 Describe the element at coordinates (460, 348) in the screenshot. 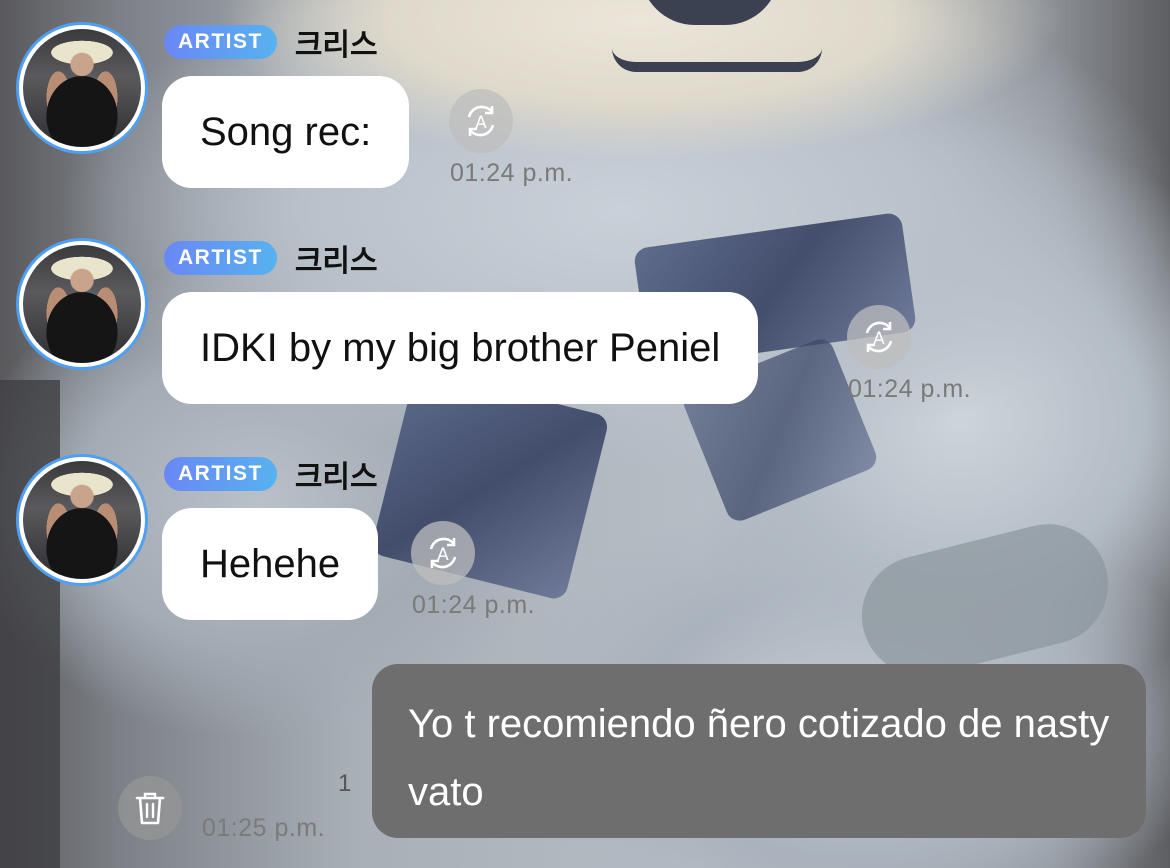

I see `message-bubble: IDKI by my big brother Peniel` at that location.